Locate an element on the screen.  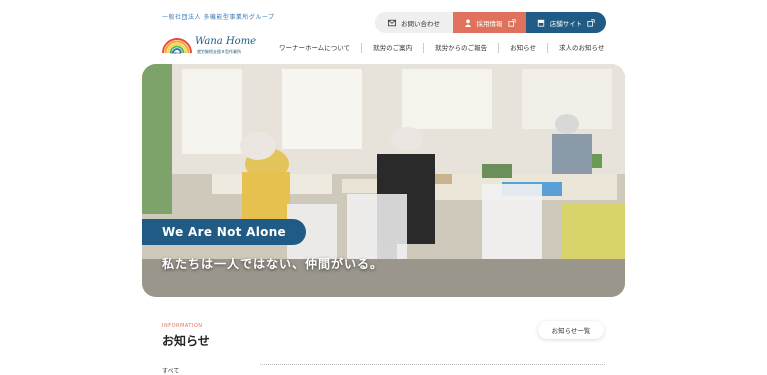
recruit-label: 採用情報 is located at coordinates (489, 23).